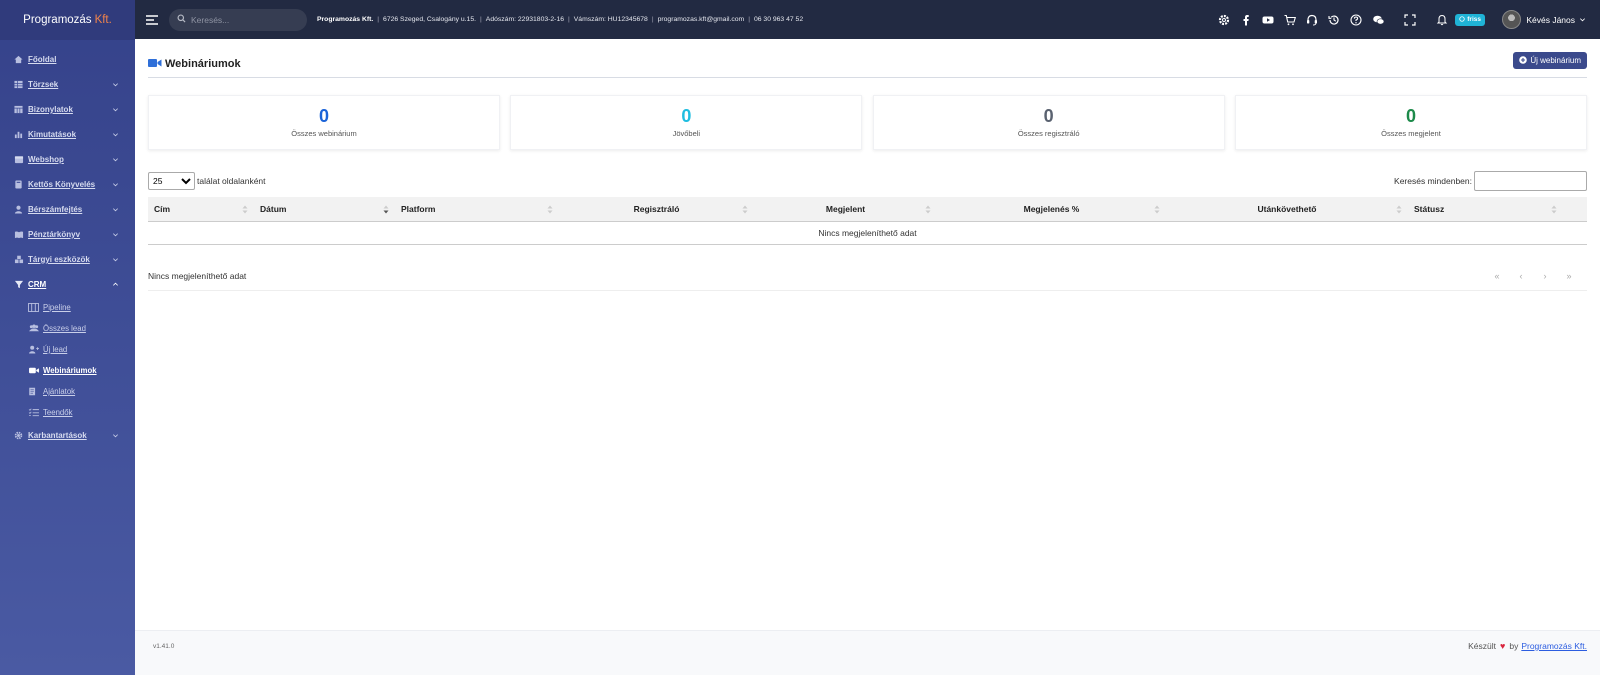  I want to click on pagination-last: », so click(1569, 276).